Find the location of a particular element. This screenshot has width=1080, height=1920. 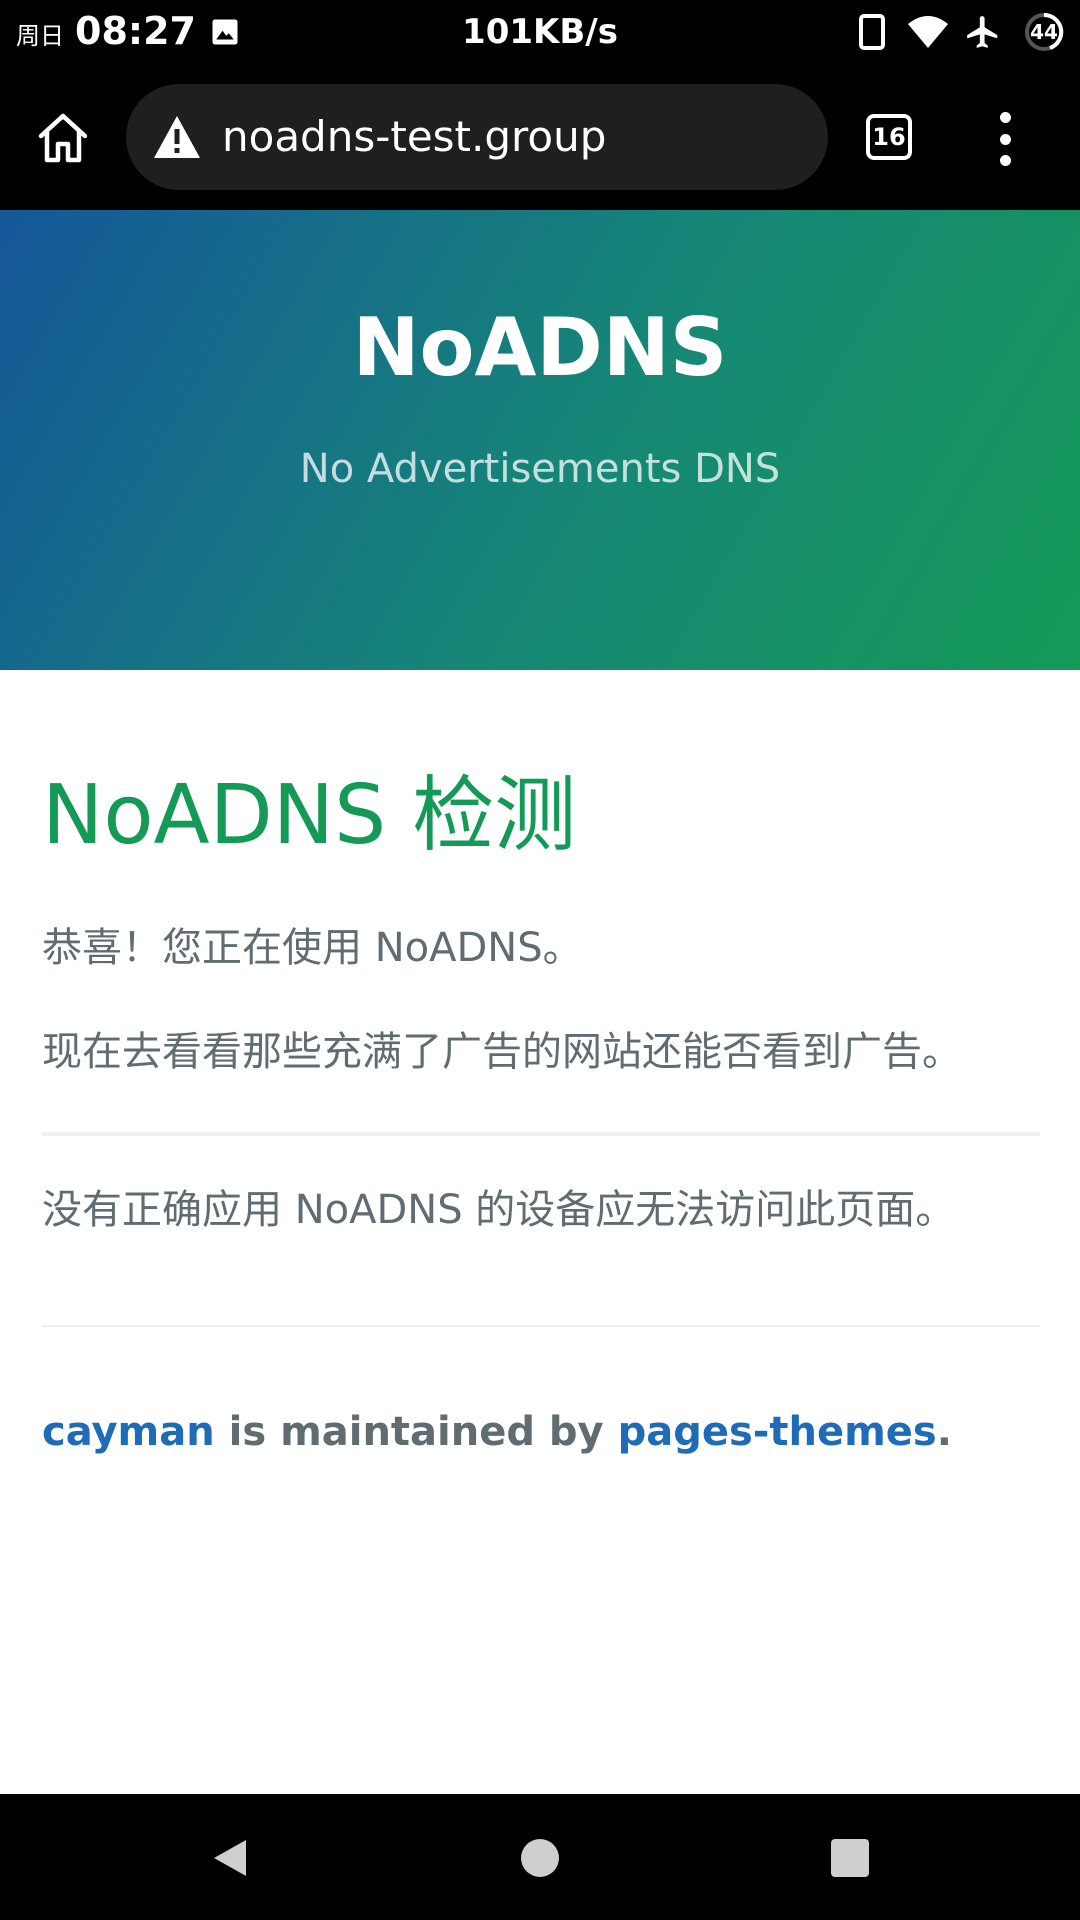

tab-count: 16 is located at coordinates (889, 137).